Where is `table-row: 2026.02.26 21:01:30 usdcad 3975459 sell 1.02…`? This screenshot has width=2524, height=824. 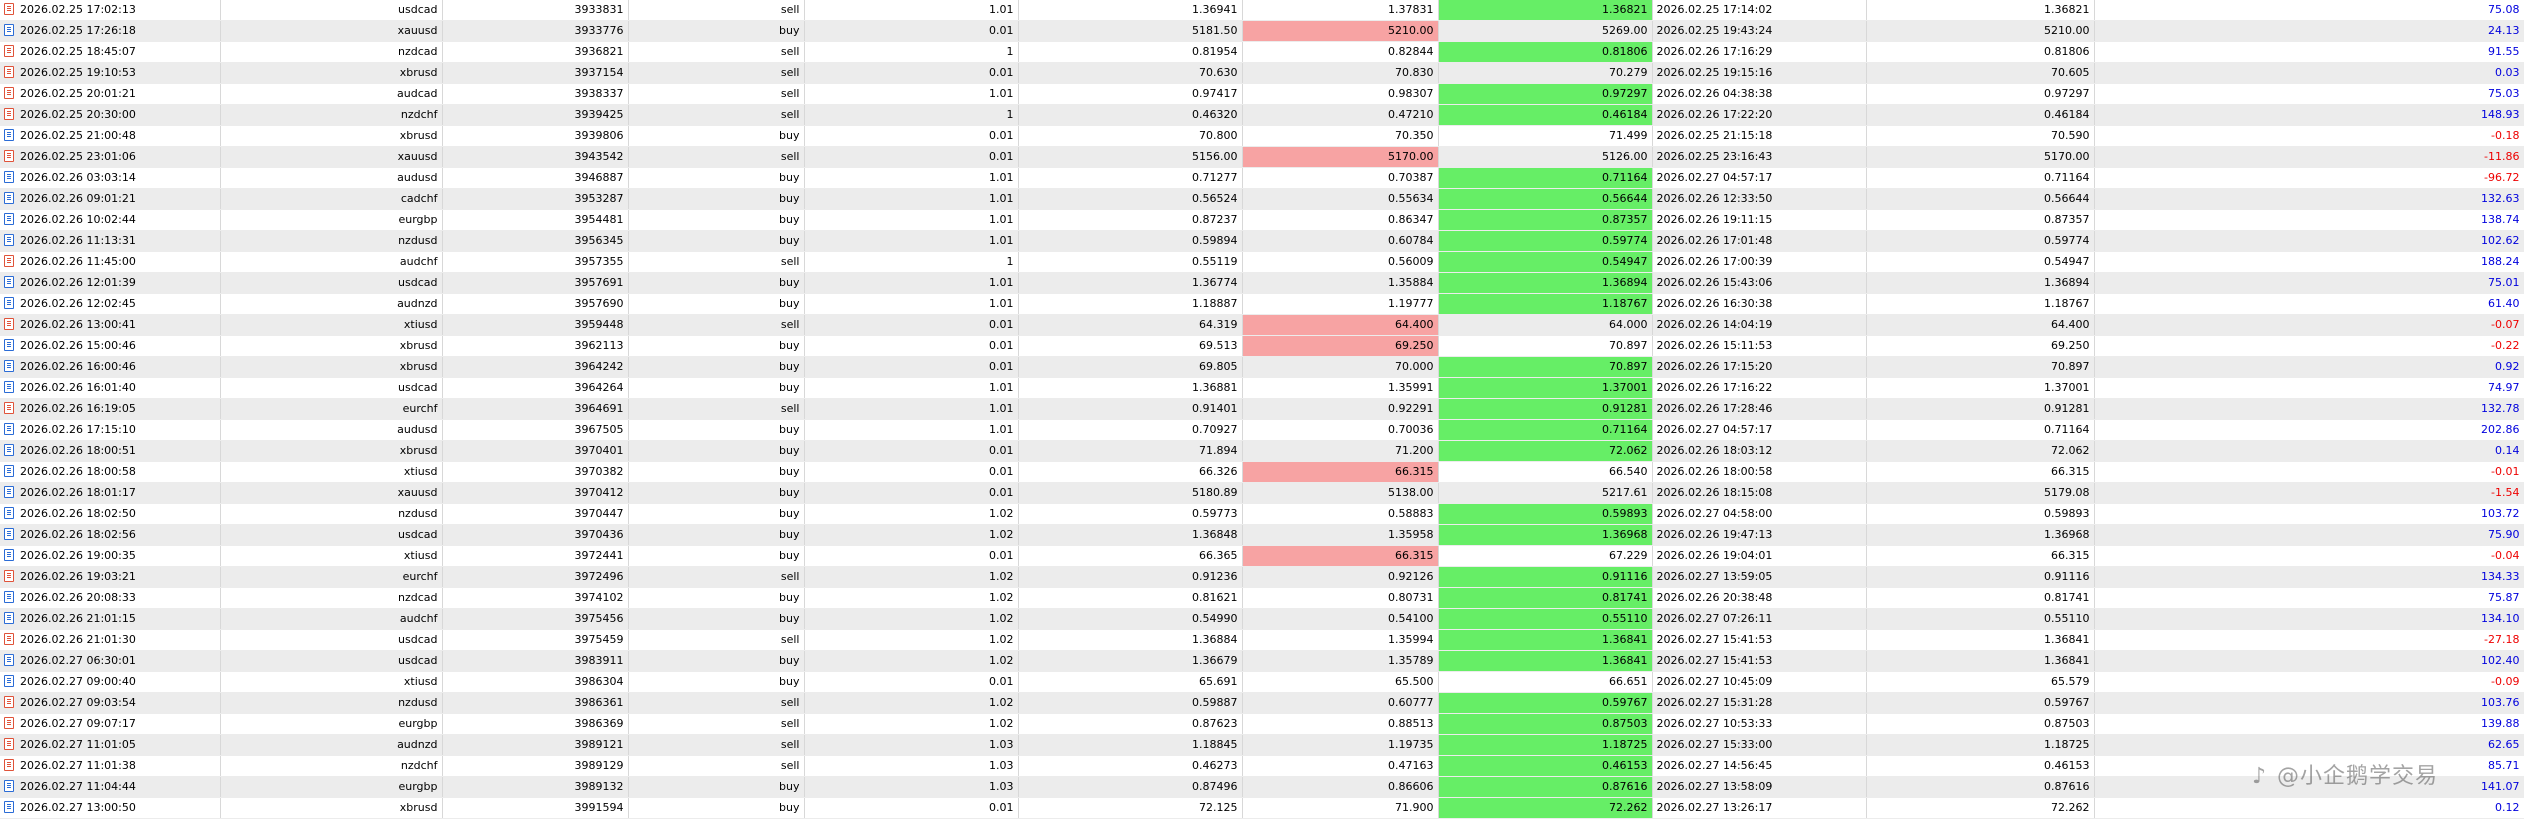
table-row: 2026.02.26 21:01:30 usdcad 3975459 sell 1.02… is located at coordinates (1262, 640).